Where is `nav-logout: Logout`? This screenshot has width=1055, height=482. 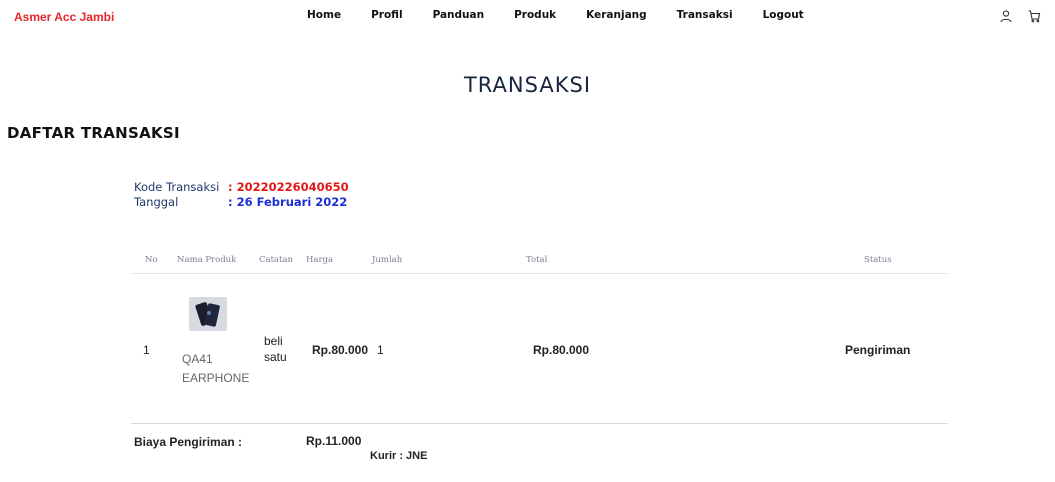
nav-logout: Logout is located at coordinates (783, 15).